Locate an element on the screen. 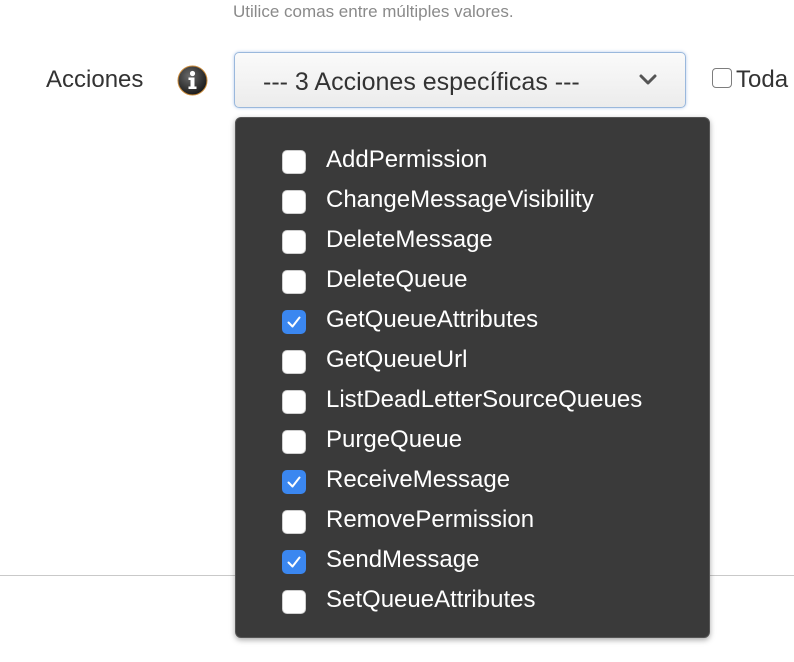 The height and width of the screenshot is (662, 794). dropdown-option: ListDeadLetterSourceQueues is located at coordinates (492, 400).